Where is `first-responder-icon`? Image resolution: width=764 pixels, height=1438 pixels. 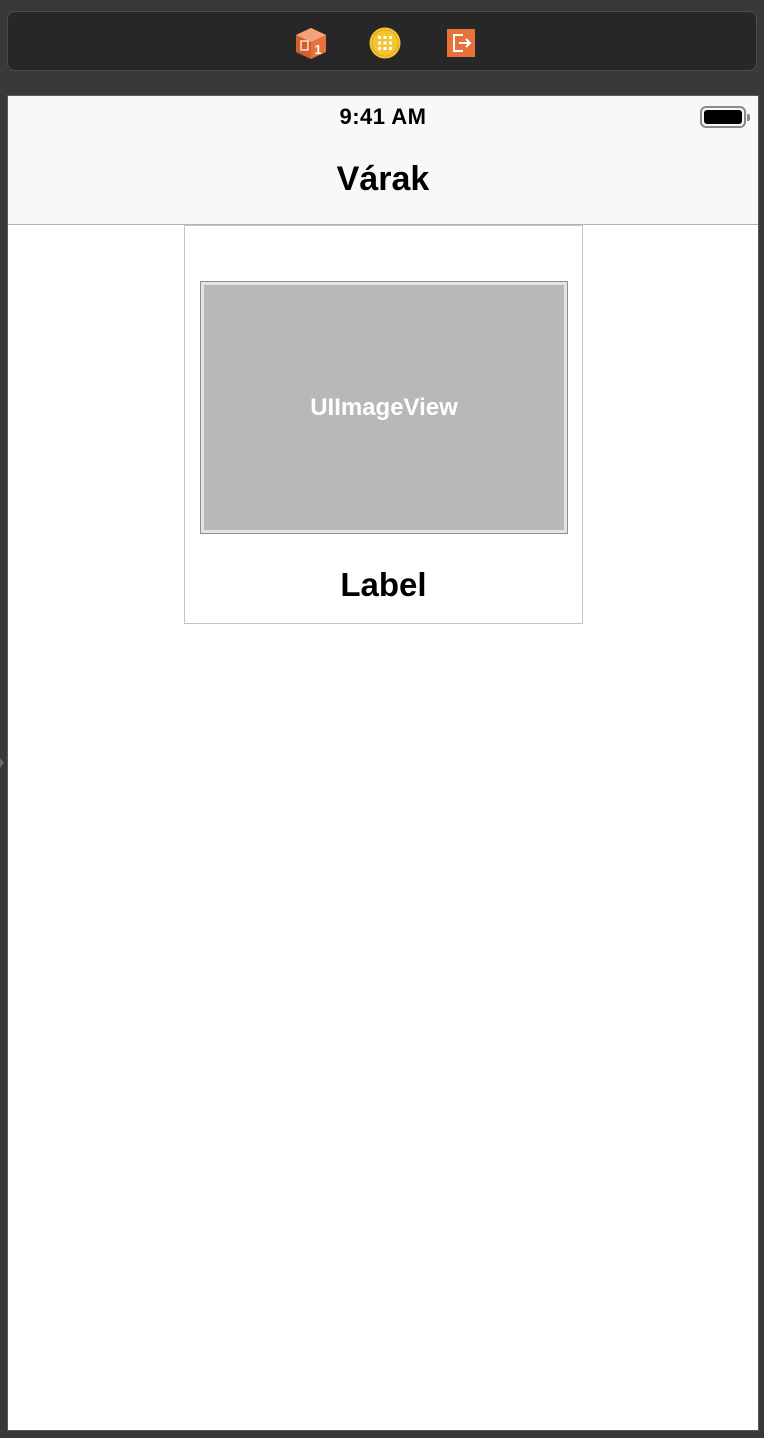
first-responder-icon is located at coordinates (385, 43).